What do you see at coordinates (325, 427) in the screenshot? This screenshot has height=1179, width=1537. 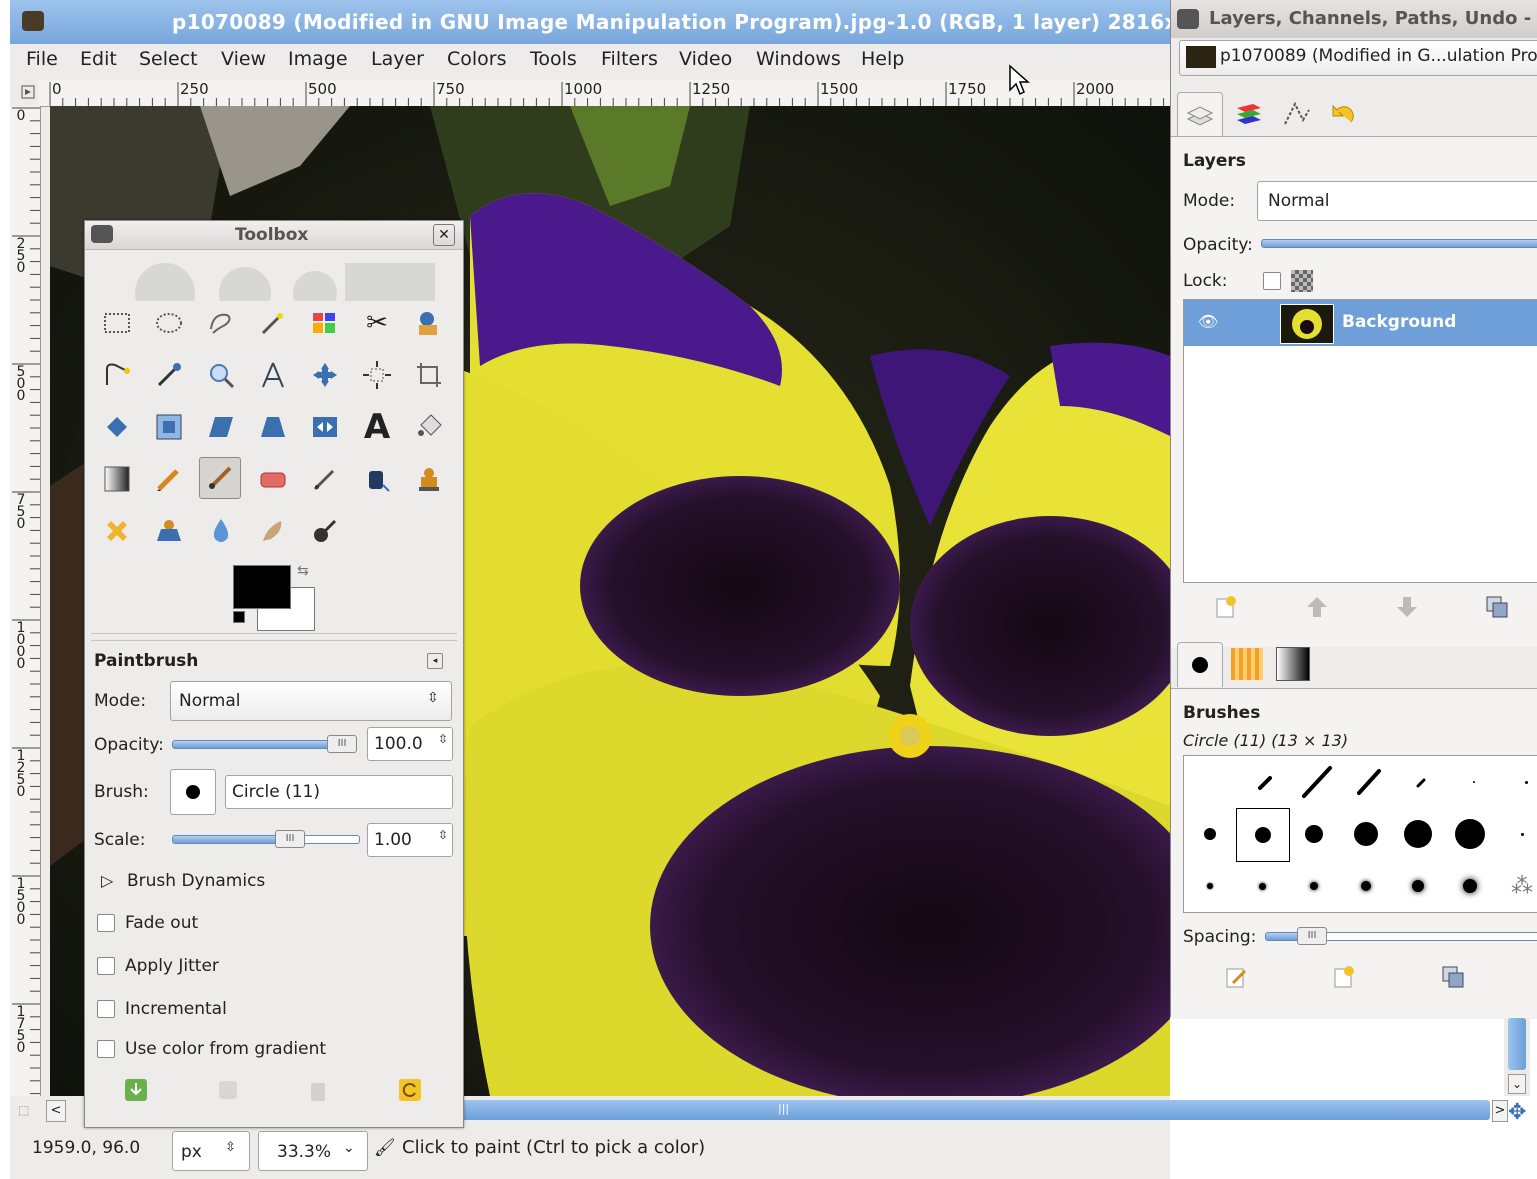 I see `flip-icon` at bounding box center [325, 427].